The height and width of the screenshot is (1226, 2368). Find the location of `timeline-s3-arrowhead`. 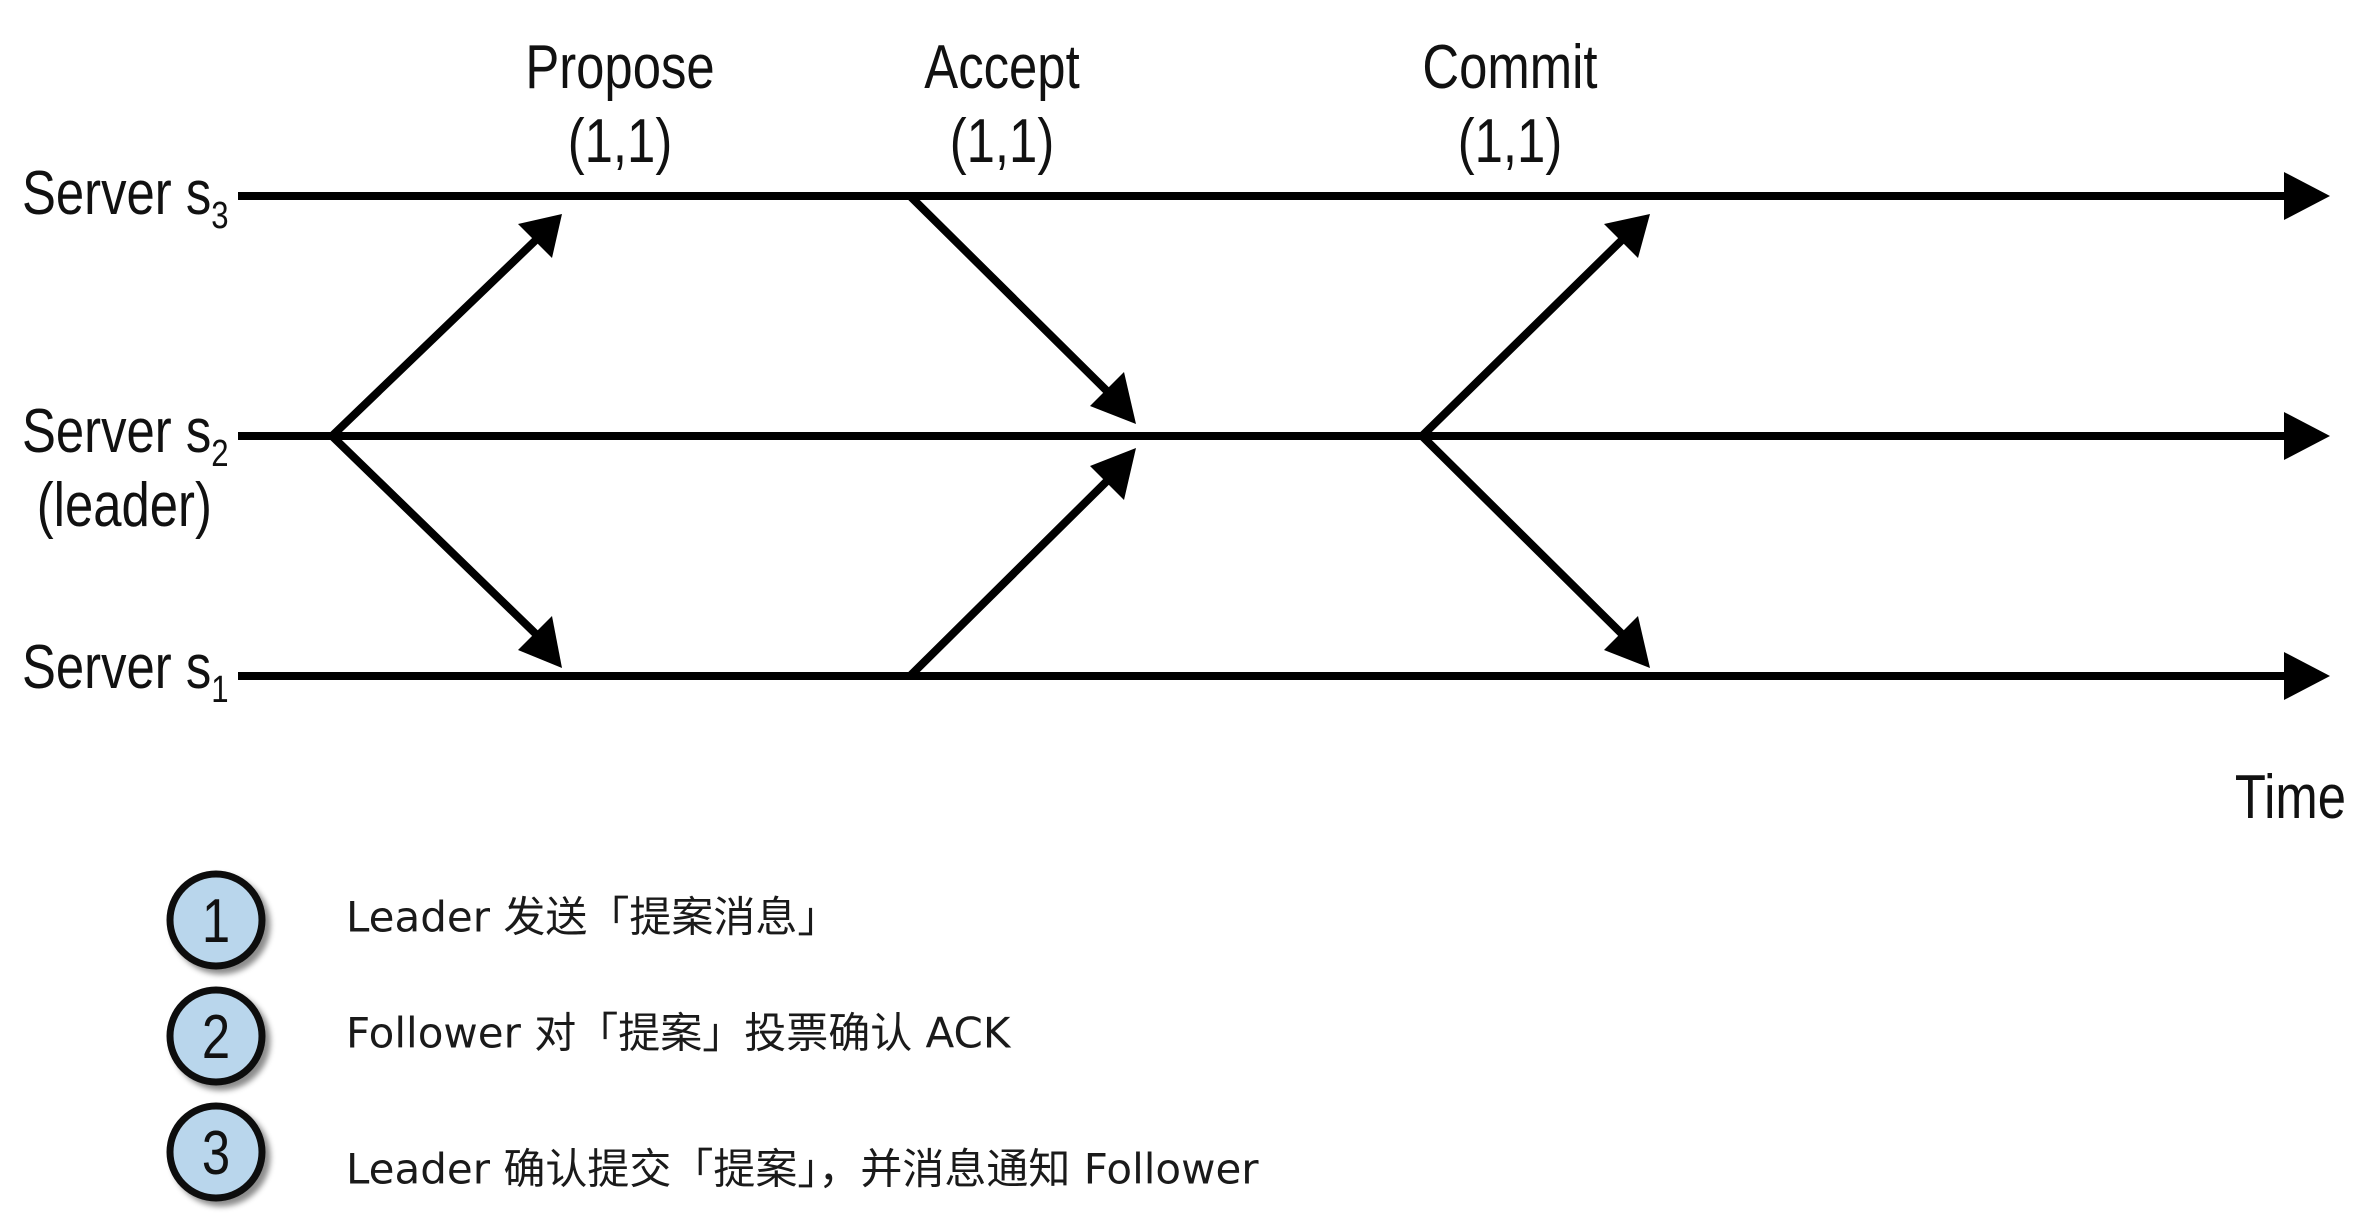

timeline-s3-arrowhead is located at coordinates (2307, 196).